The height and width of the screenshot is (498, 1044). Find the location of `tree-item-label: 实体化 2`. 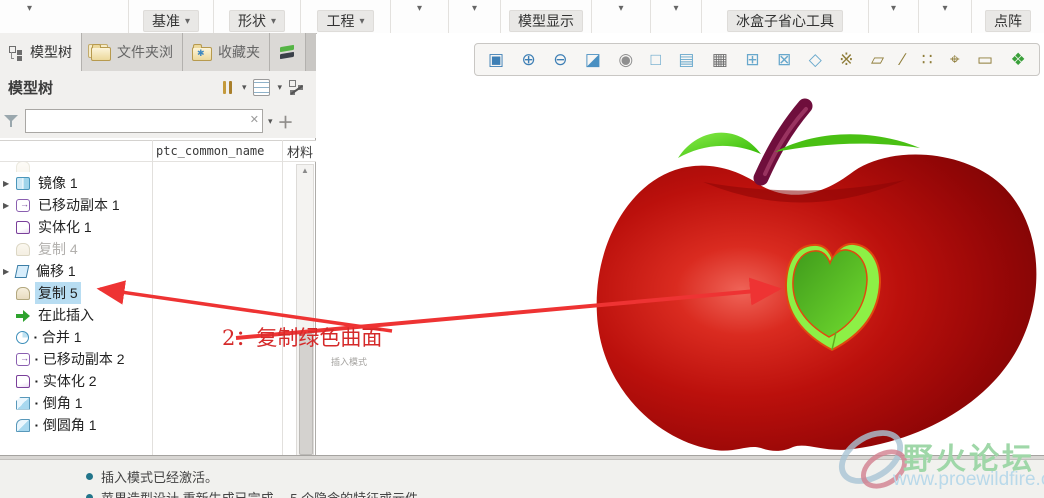

tree-item-label: 实体化 2 is located at coordinates (70, 381).